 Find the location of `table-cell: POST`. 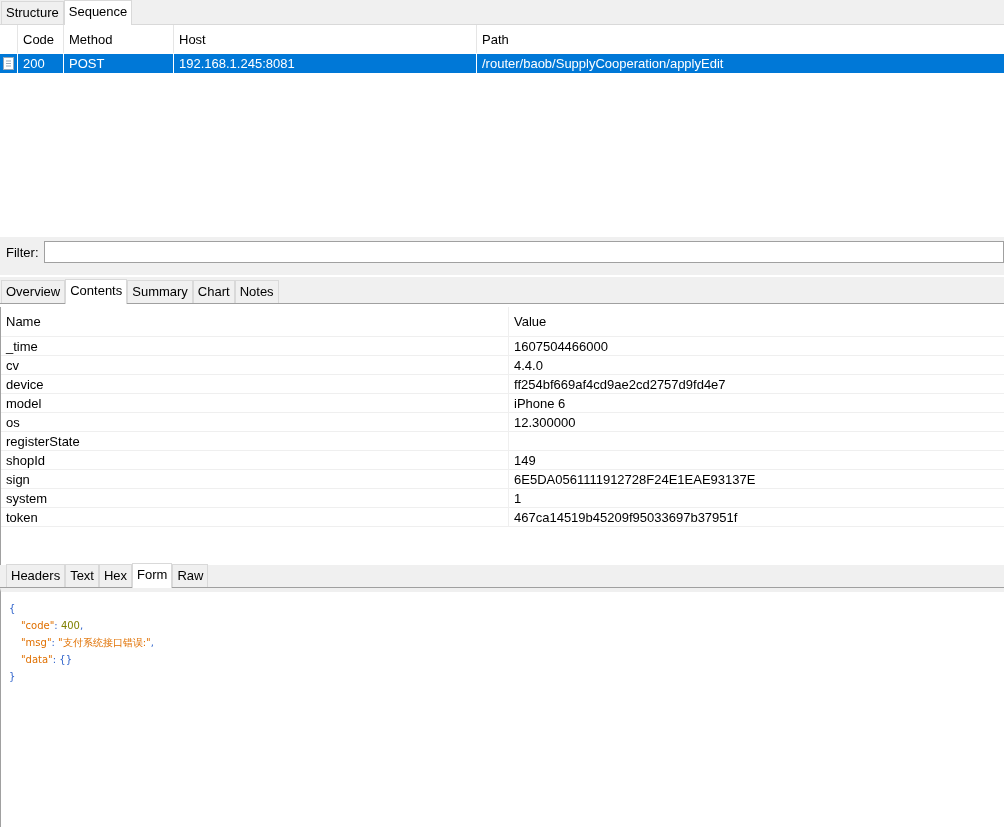

table-cell: POST is located at coordinates (119, 63).